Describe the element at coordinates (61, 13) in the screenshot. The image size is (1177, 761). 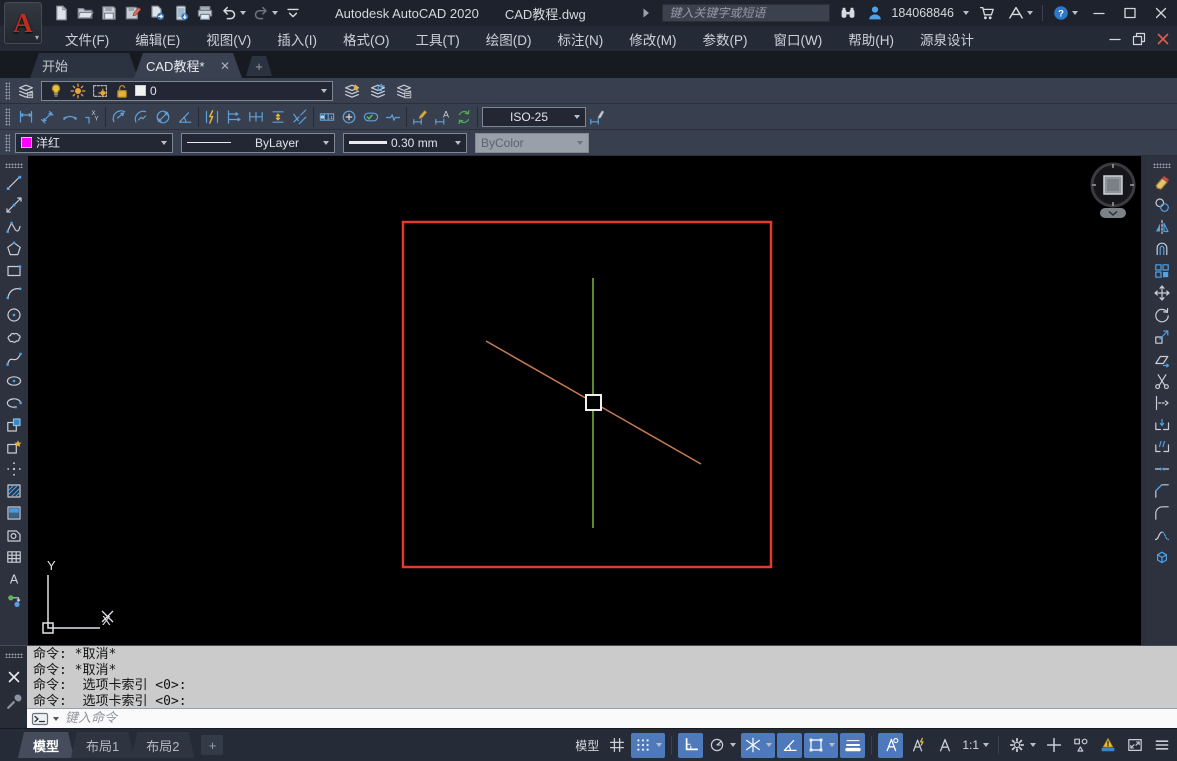
I see `new-file-button` at that location.